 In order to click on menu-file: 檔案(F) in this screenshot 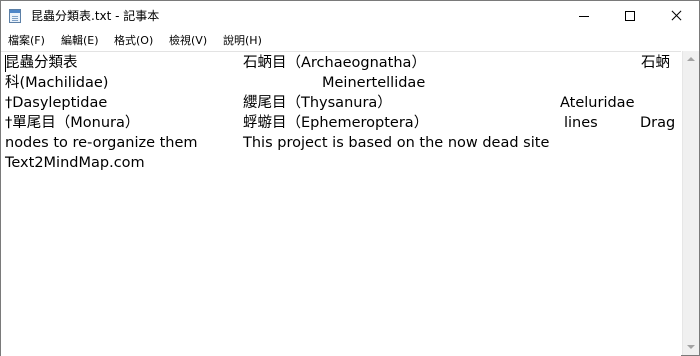, I will do `click(26, 41)`.